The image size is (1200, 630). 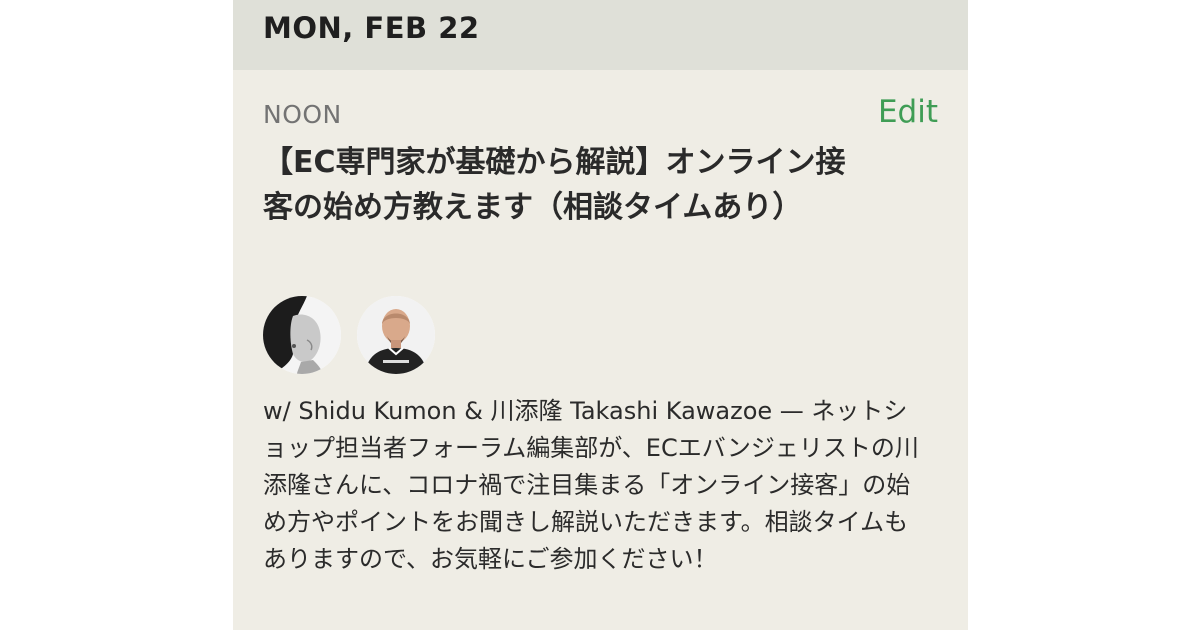 I want to click on date-header: MON, FEB 22, so click(x=600, y=35).